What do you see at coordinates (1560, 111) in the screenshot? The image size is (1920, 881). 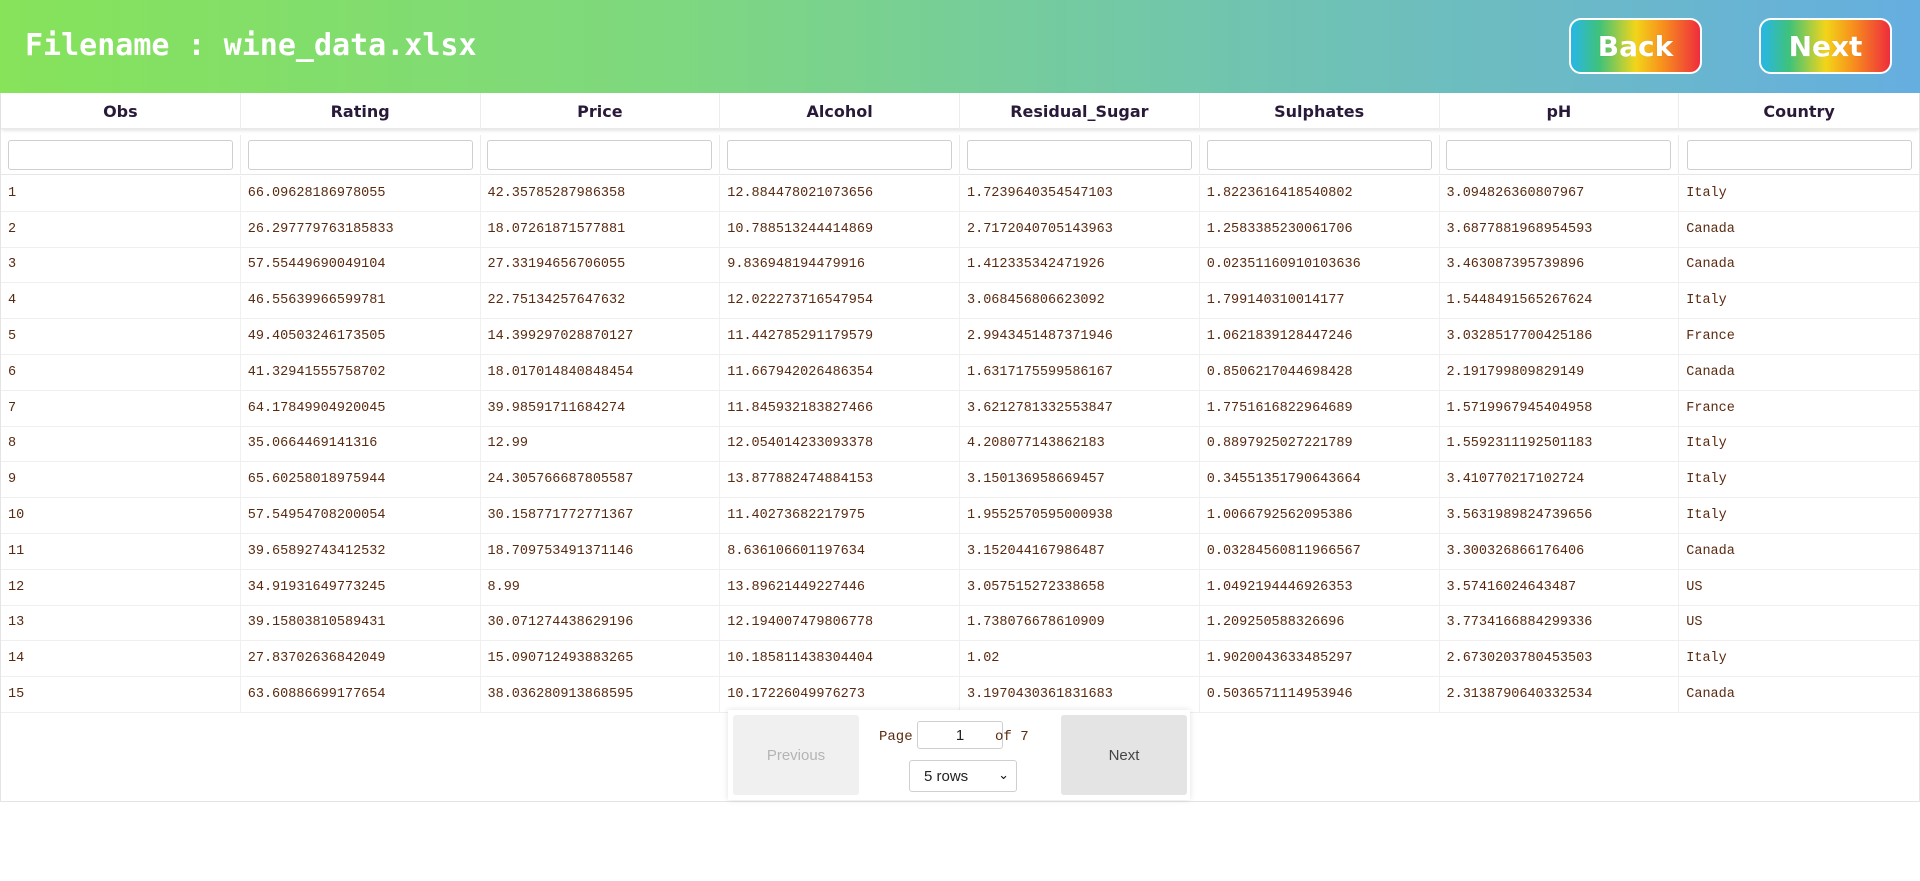 I see `column-header: pH` at bounding box center [1560, 111].